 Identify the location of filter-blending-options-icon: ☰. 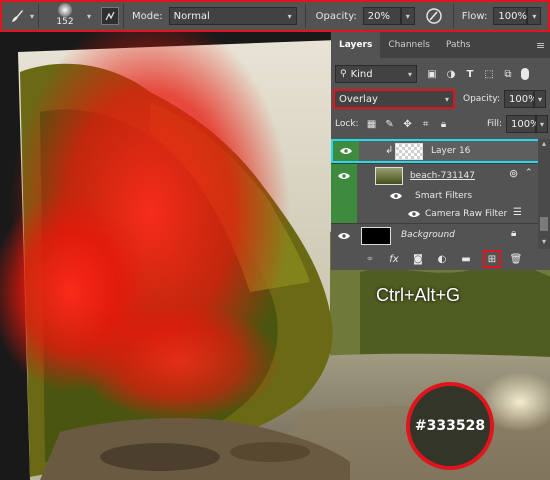
(517, 212).